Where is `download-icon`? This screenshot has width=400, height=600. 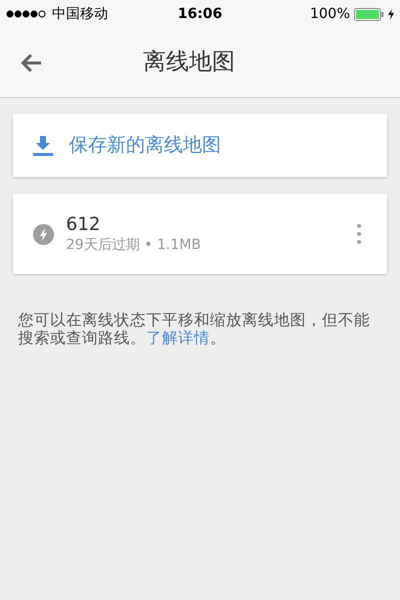 download-icon is located at coordinates (43, 146).